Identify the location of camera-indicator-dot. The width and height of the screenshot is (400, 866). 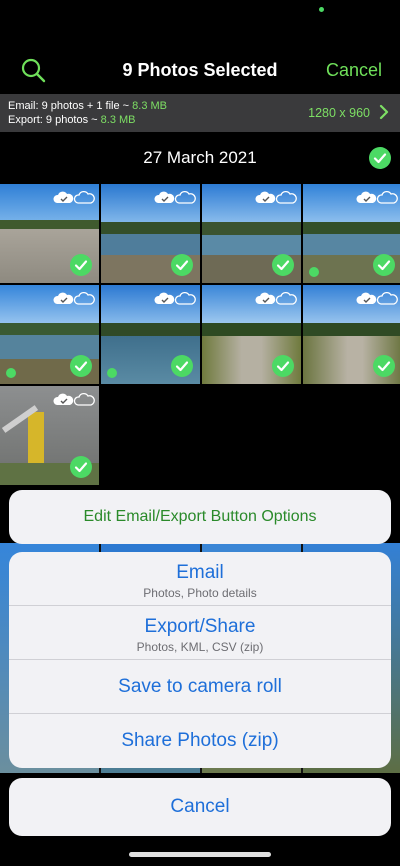
(321, 9).